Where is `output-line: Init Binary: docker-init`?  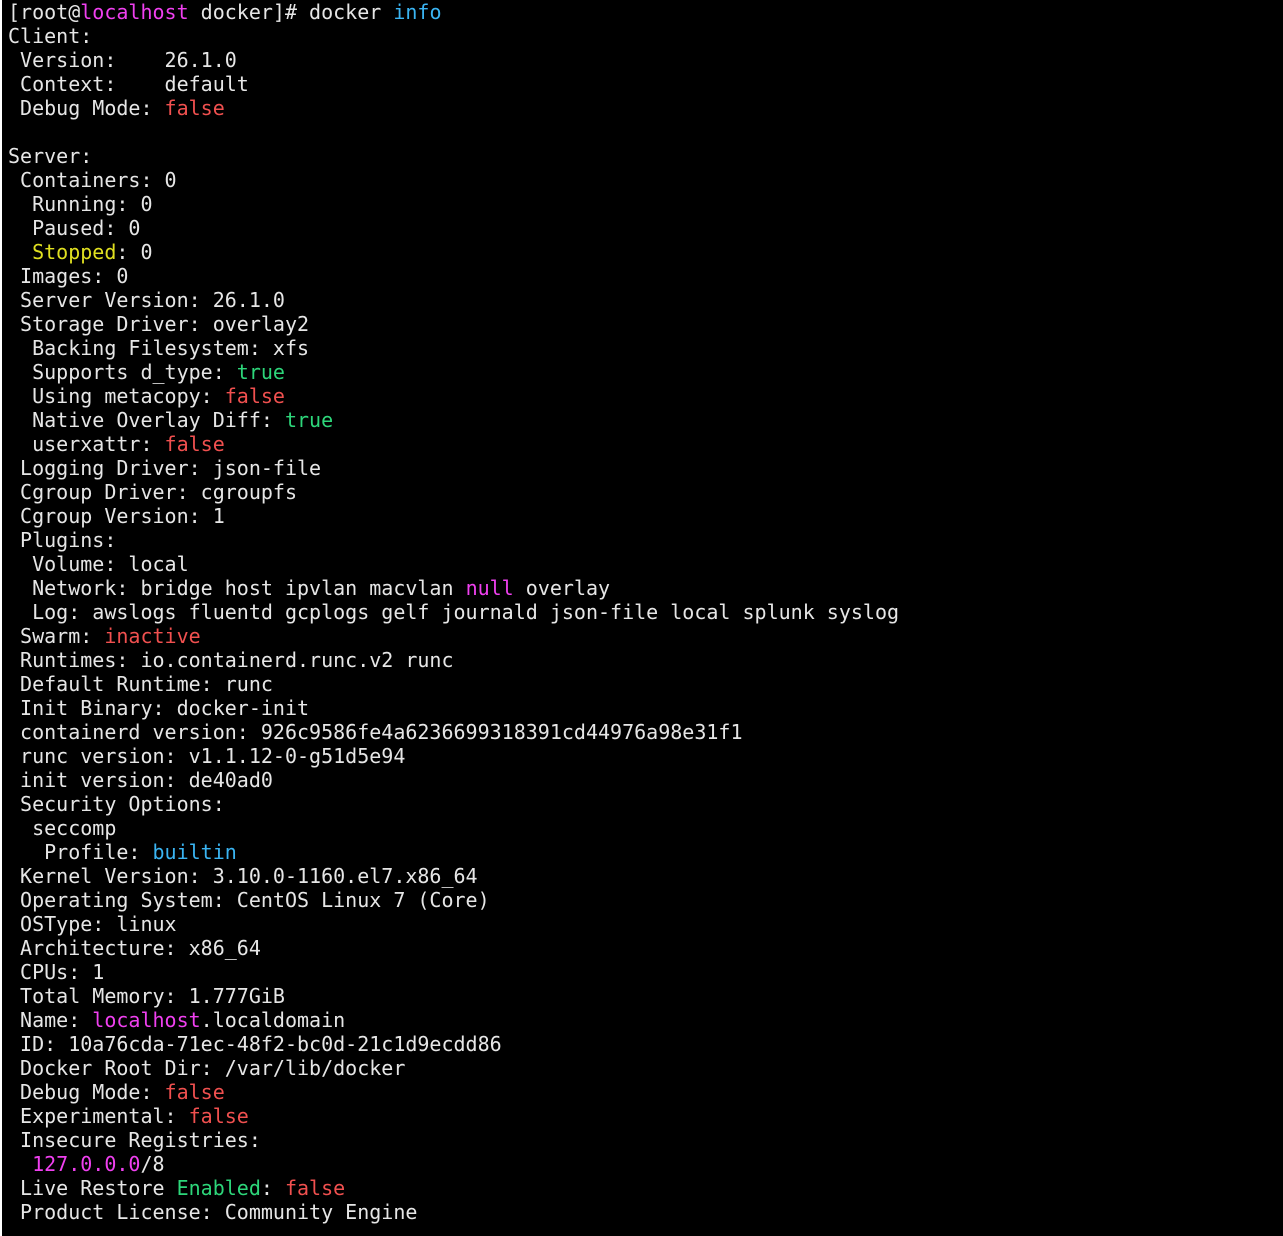
output-line: Init Binary: docker-init is located at coordinates (453, 708).